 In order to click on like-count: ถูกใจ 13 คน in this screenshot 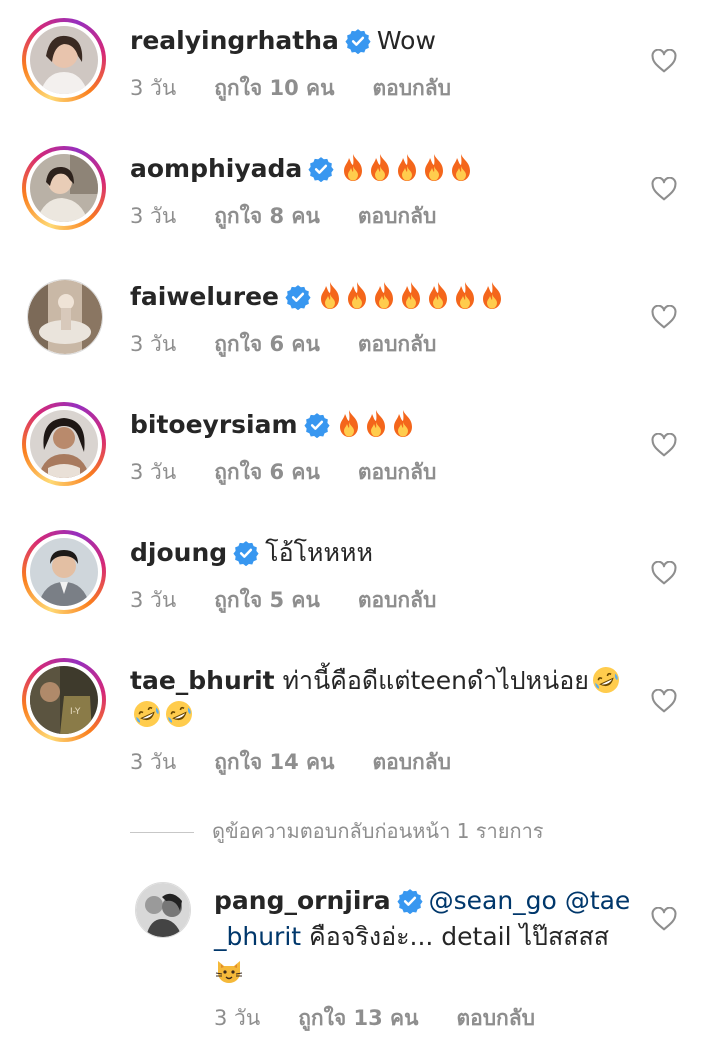, I will do `click(358, 1018)`.